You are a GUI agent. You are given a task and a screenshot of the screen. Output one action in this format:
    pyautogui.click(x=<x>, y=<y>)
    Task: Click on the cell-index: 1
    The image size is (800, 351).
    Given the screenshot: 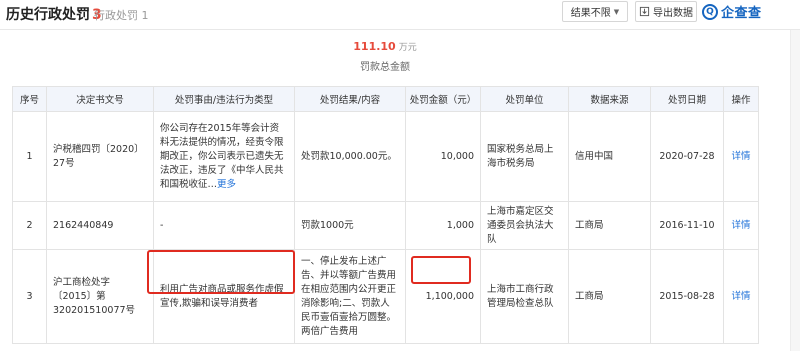 What is the action you would take?
    pyautogui.click(x=29, y=156)
    